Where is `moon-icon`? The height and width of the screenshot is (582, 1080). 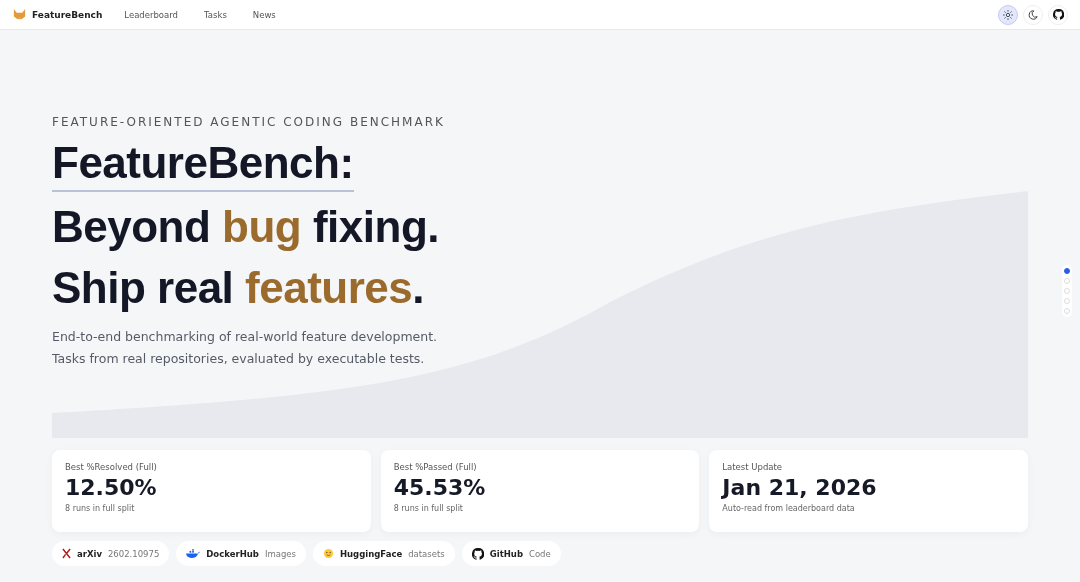
moon-icon is located at coordinates (1033, 14).